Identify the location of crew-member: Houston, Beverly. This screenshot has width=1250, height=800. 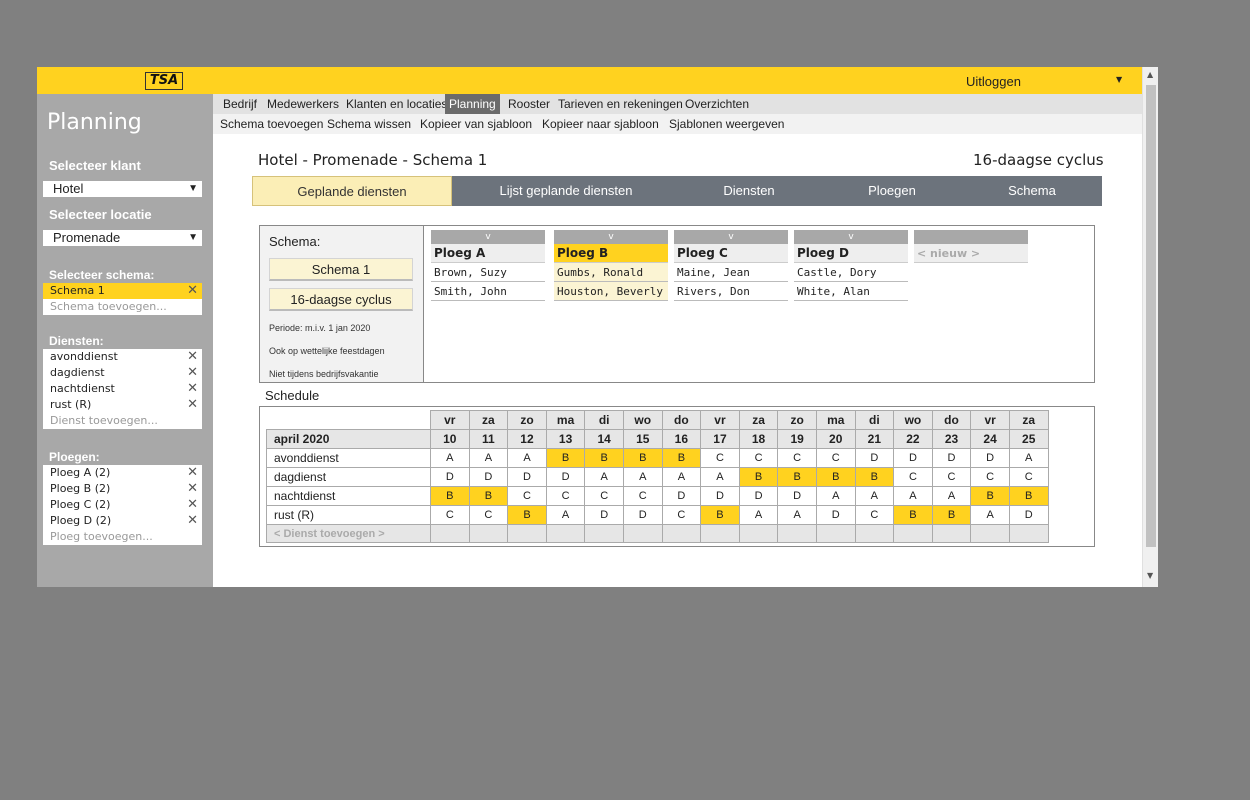
(611, 291).